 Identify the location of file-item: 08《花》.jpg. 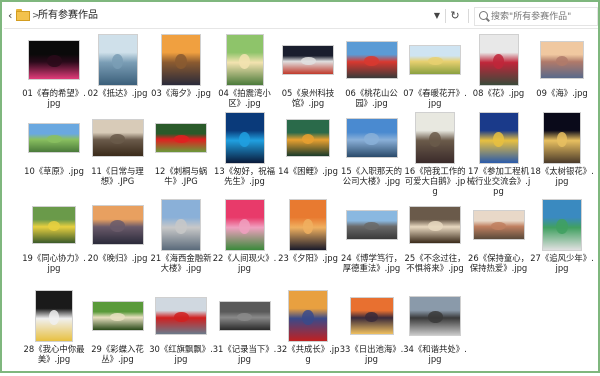
(499, 77).